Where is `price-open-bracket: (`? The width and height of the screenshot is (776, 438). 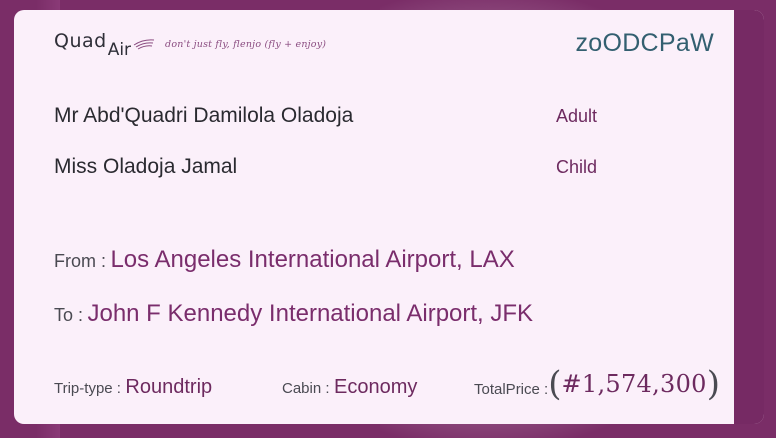
price-open-bracket: ( is located at coordinates (555, 384).